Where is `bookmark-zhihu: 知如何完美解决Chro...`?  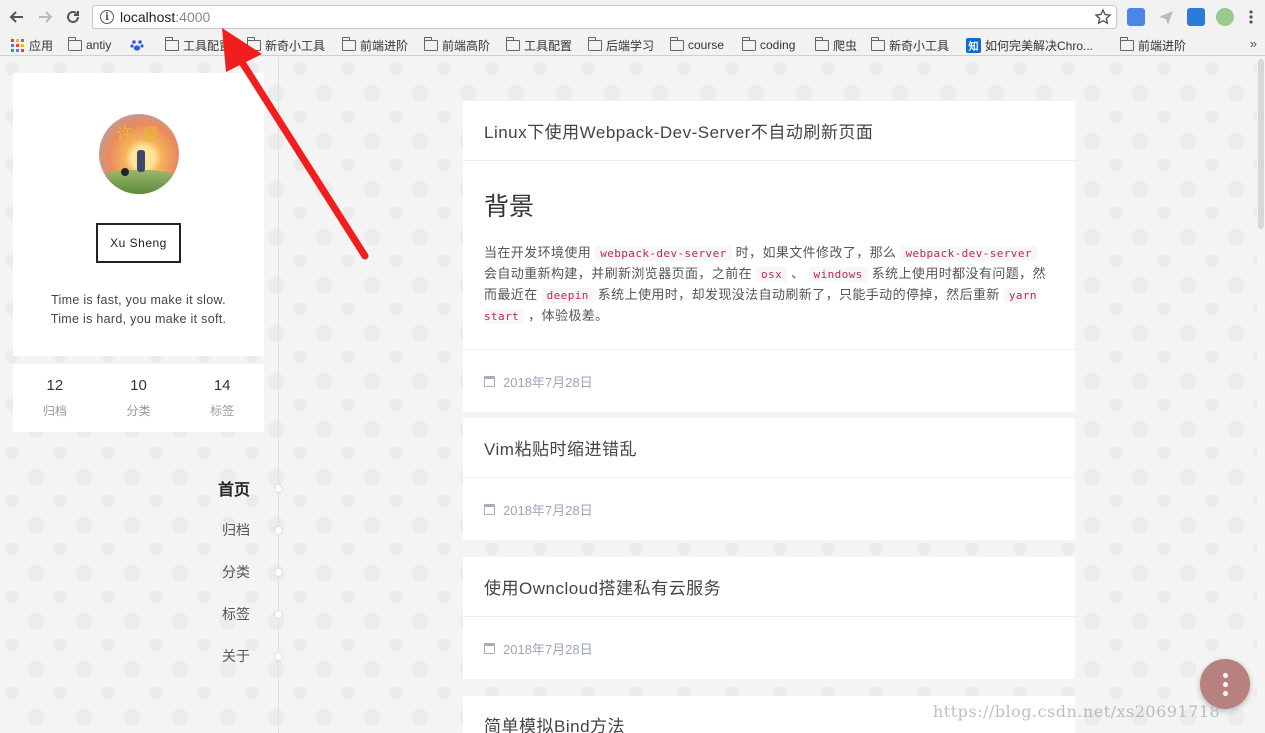 bookmark-zhihu: 知如何完美解决Chro... is located at coordinates (1029, 45).